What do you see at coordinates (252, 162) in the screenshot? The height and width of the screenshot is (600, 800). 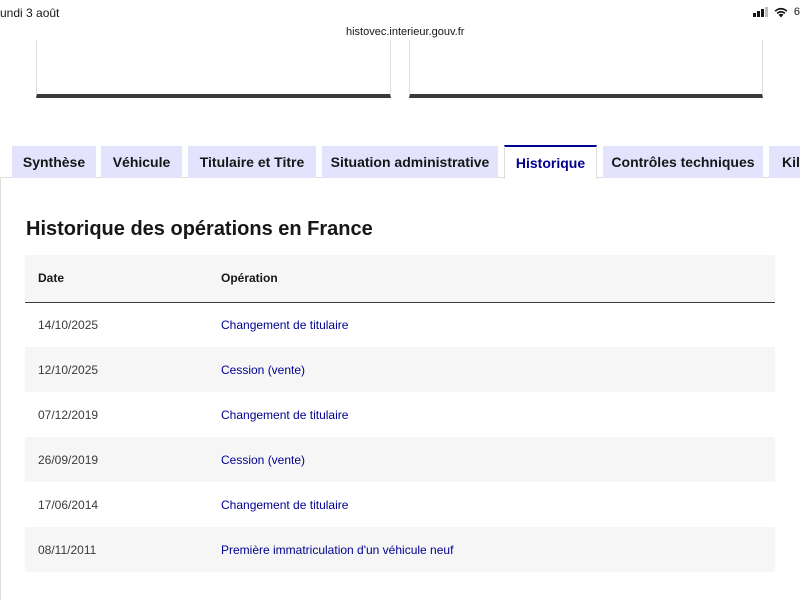 I see `tab-titulaire-et-titre: Titulaire et Titre` at bounding box center [252, 162].